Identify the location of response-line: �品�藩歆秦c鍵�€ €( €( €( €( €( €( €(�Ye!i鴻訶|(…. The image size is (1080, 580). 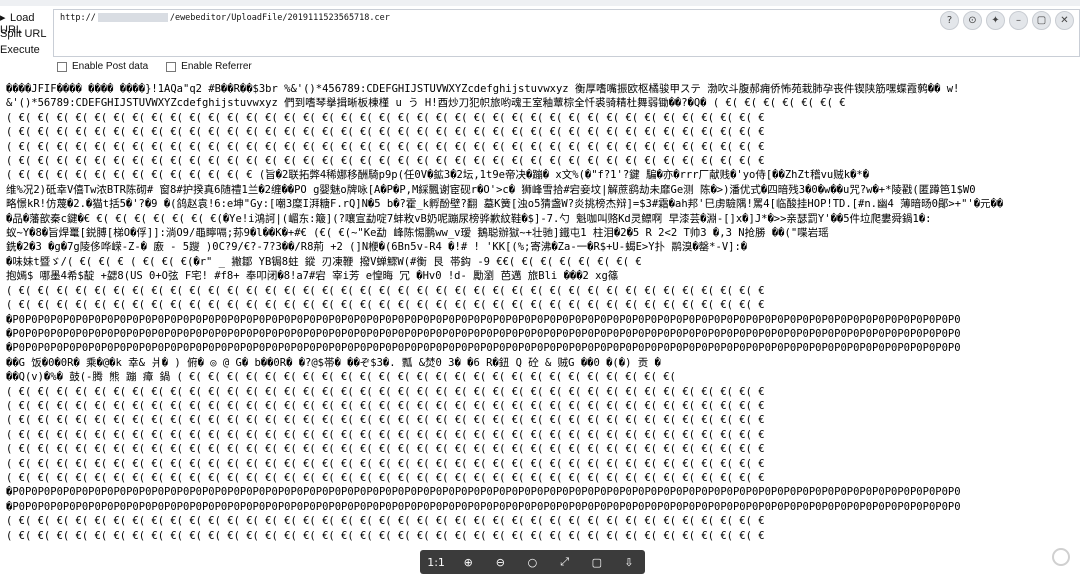
(469, 218).